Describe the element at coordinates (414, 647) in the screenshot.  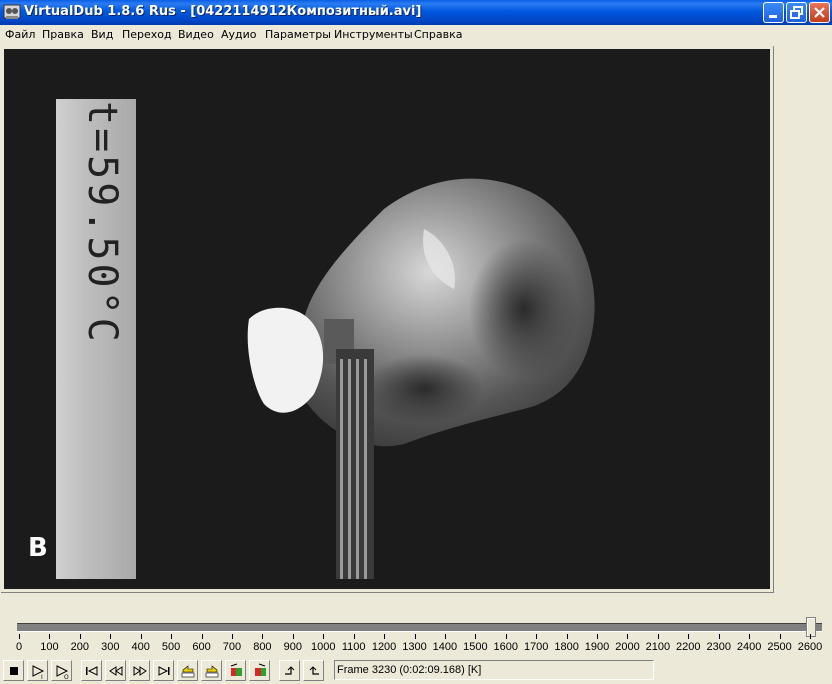
I see `timeline-tick-label: 1300` at that location.